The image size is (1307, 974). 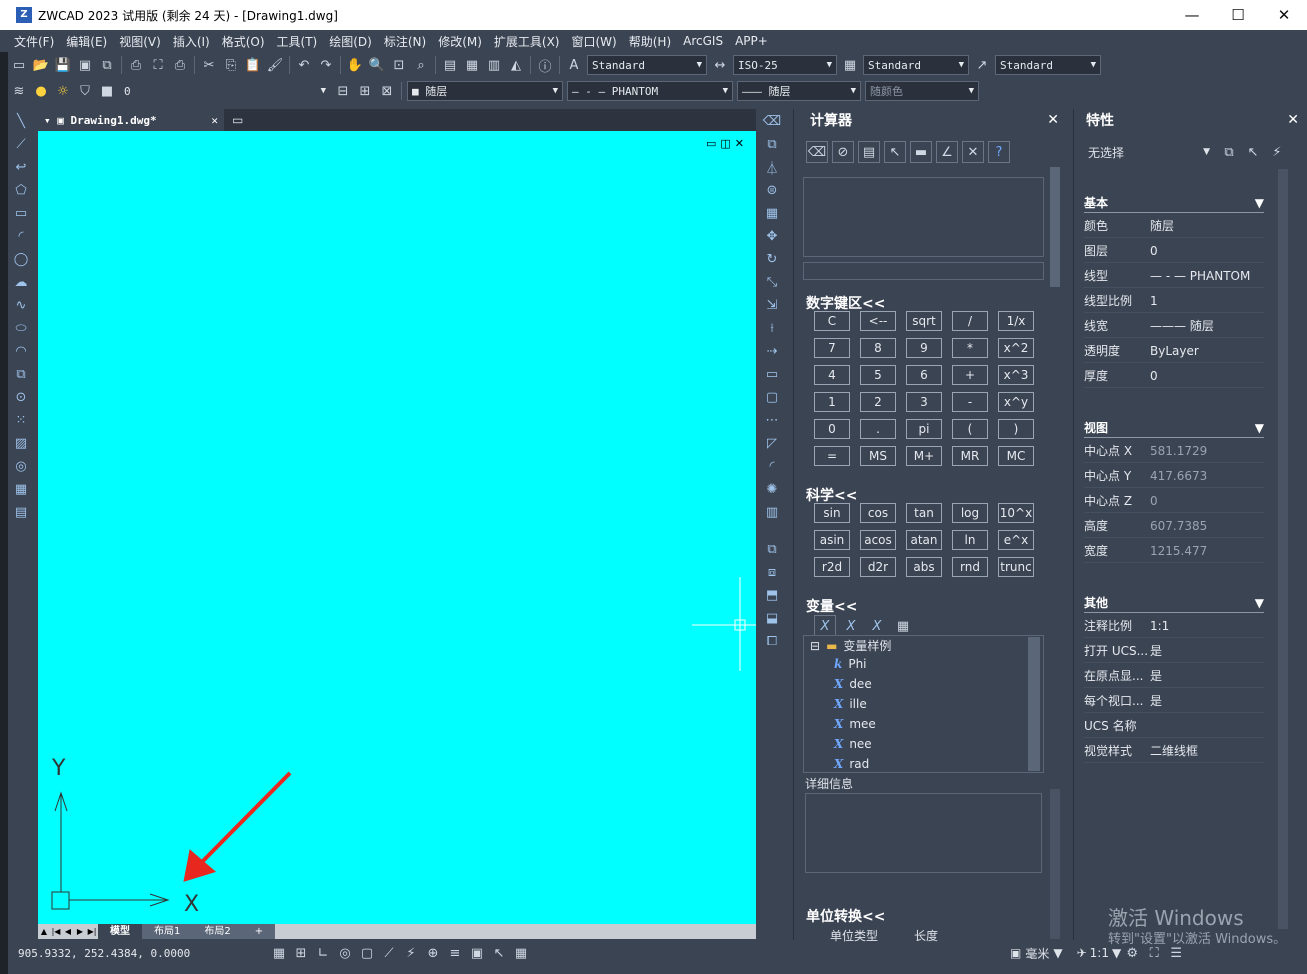 I want to click on match-properties-icon: 🖌, so click(x=275, y=65).